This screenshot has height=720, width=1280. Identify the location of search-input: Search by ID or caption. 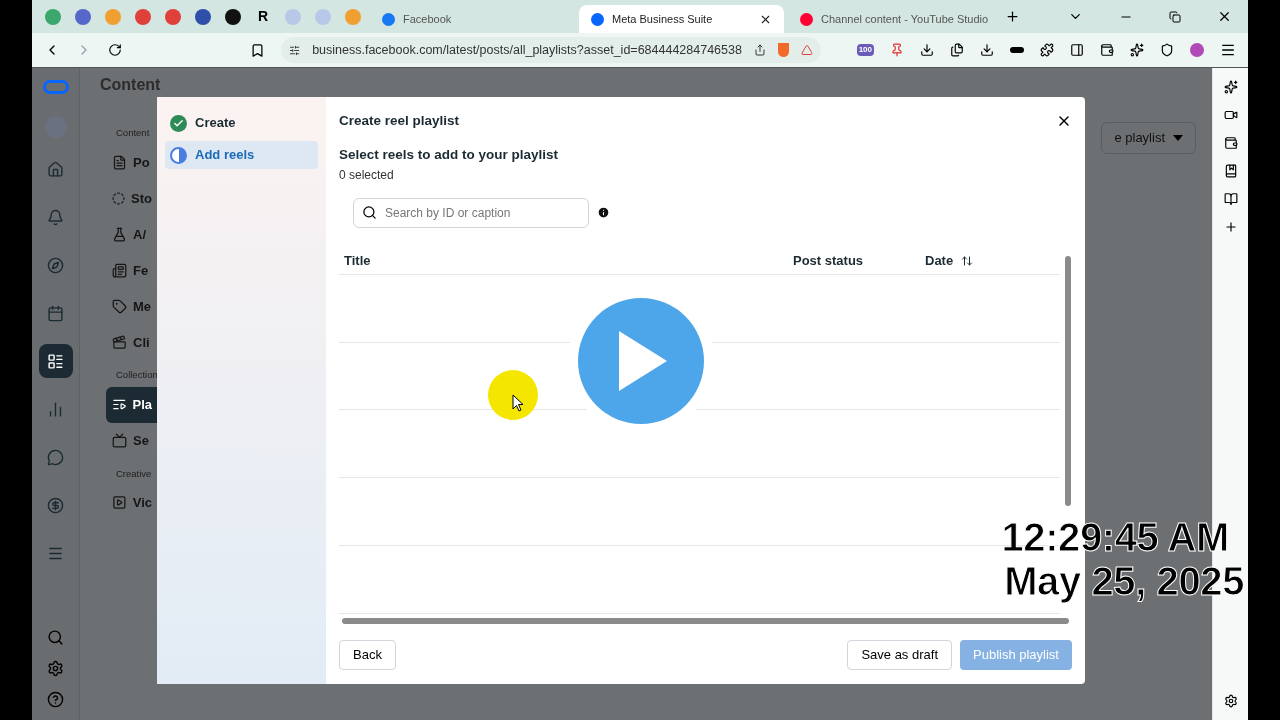
(482, 212).